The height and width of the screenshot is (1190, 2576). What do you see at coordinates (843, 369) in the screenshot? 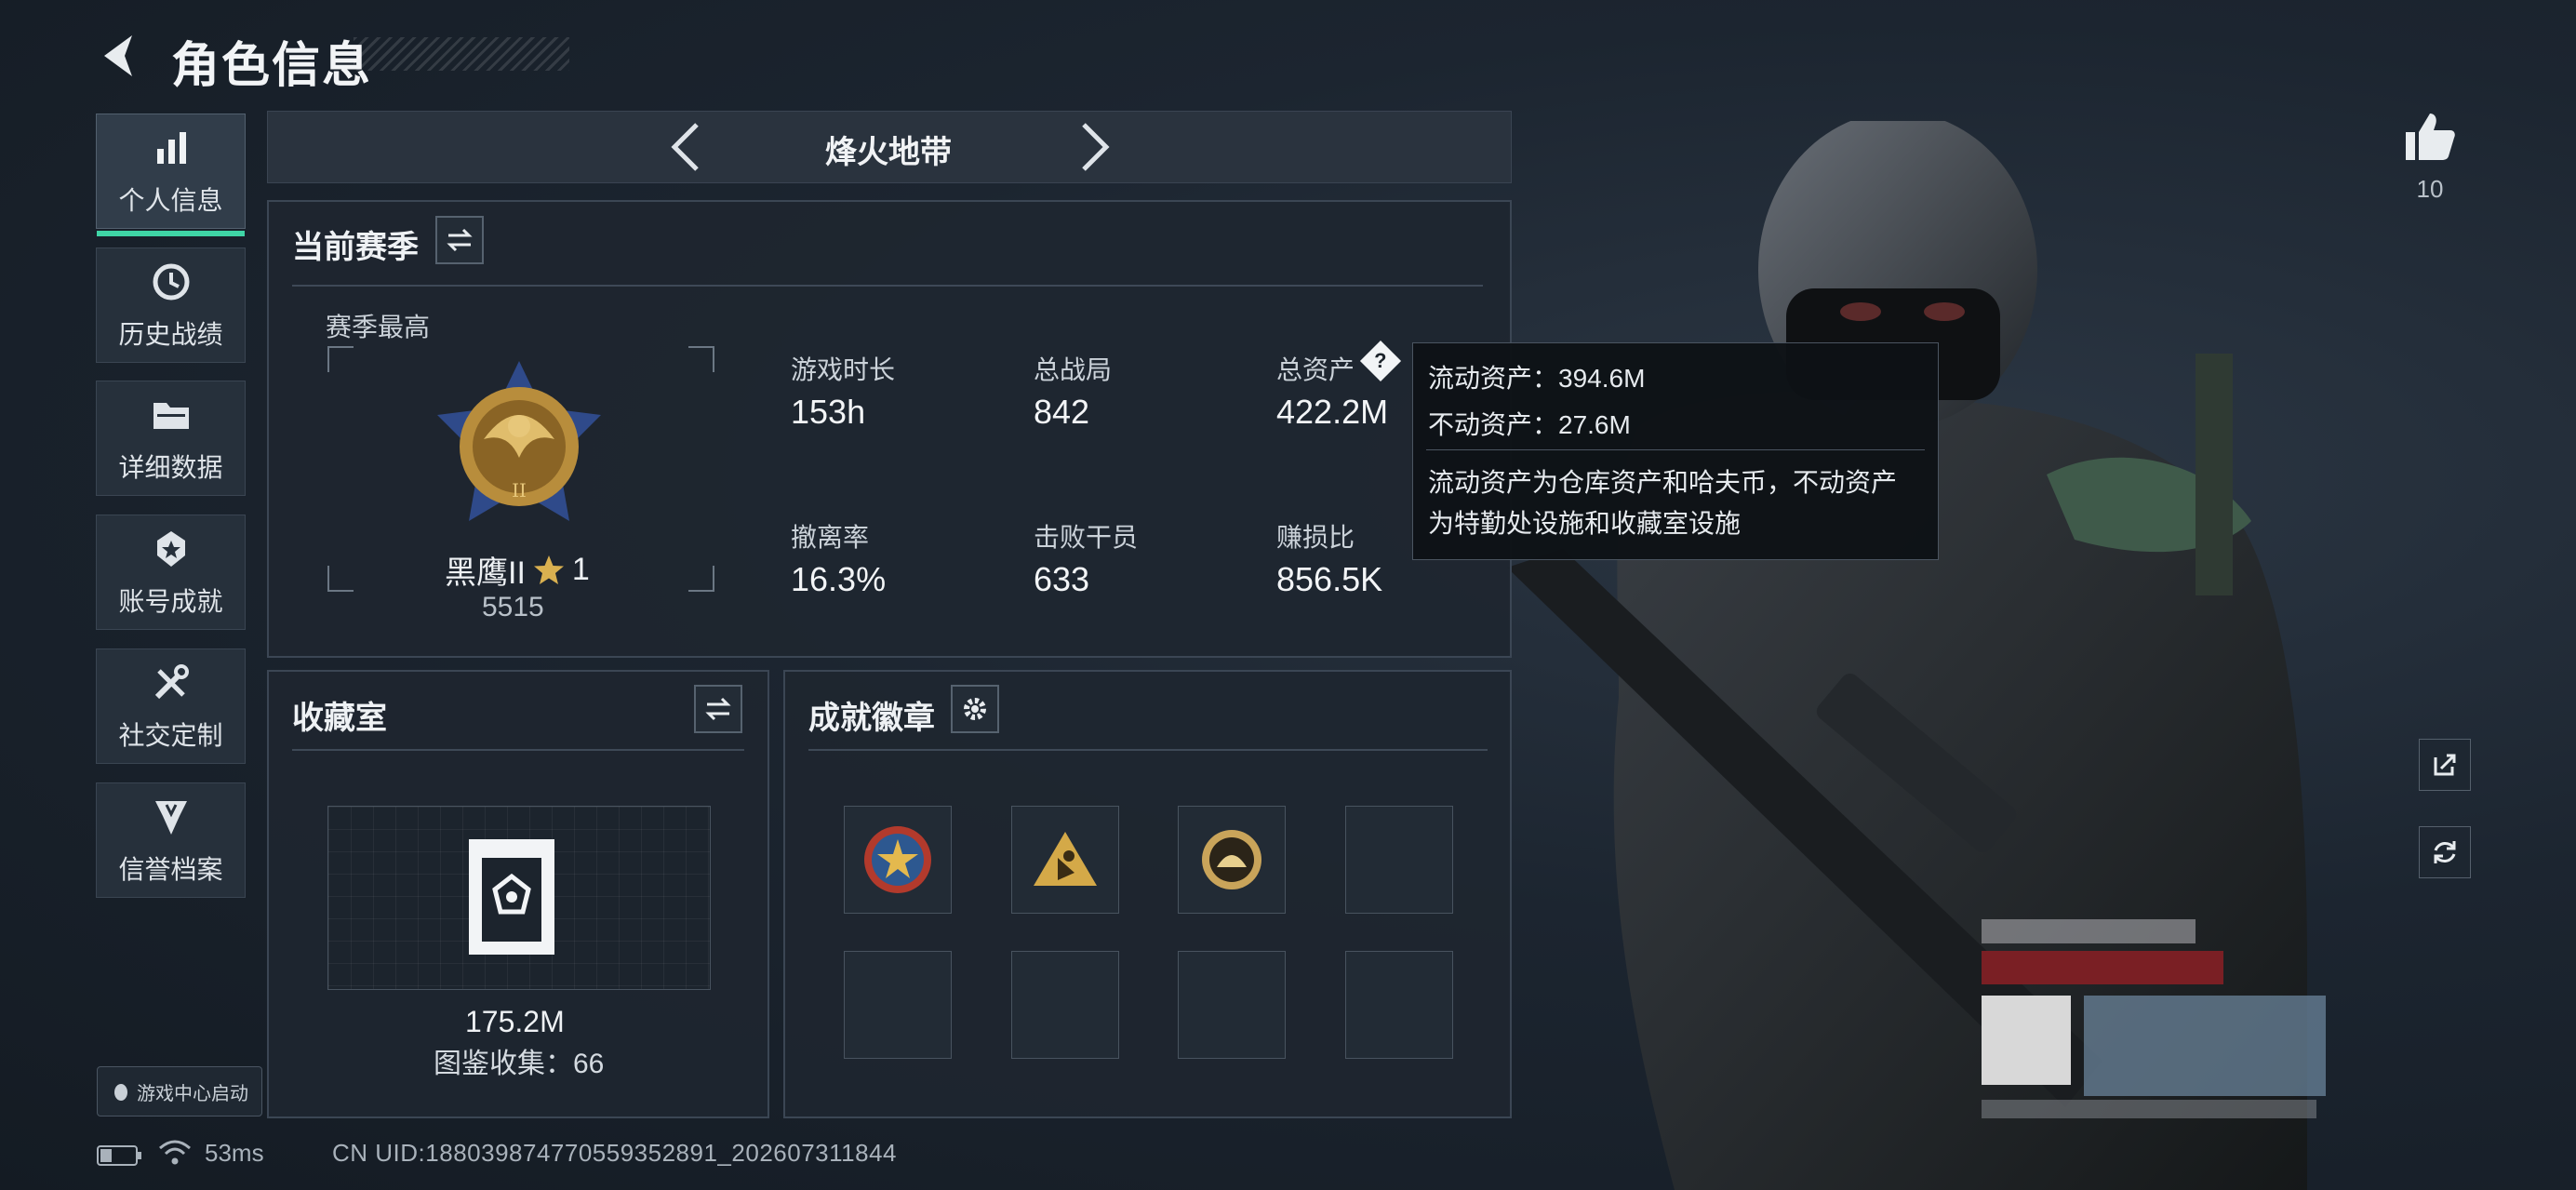
I see `stat-label: 游戏时长` at bounding box center [843, 369].